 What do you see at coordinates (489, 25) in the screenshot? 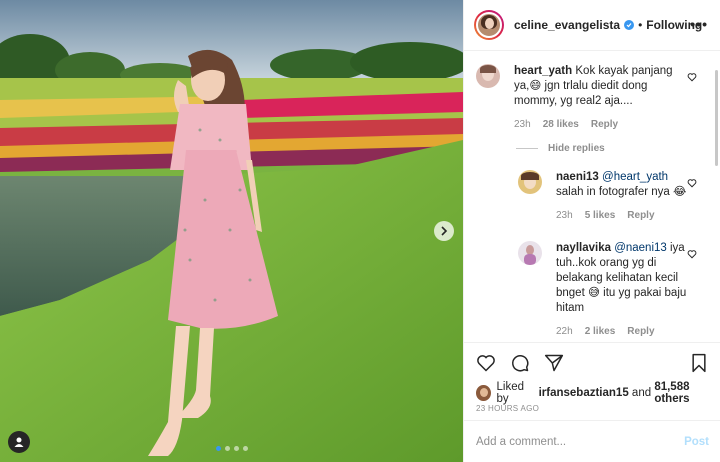
I see `author-avatar` at bounding box center [489, 25].